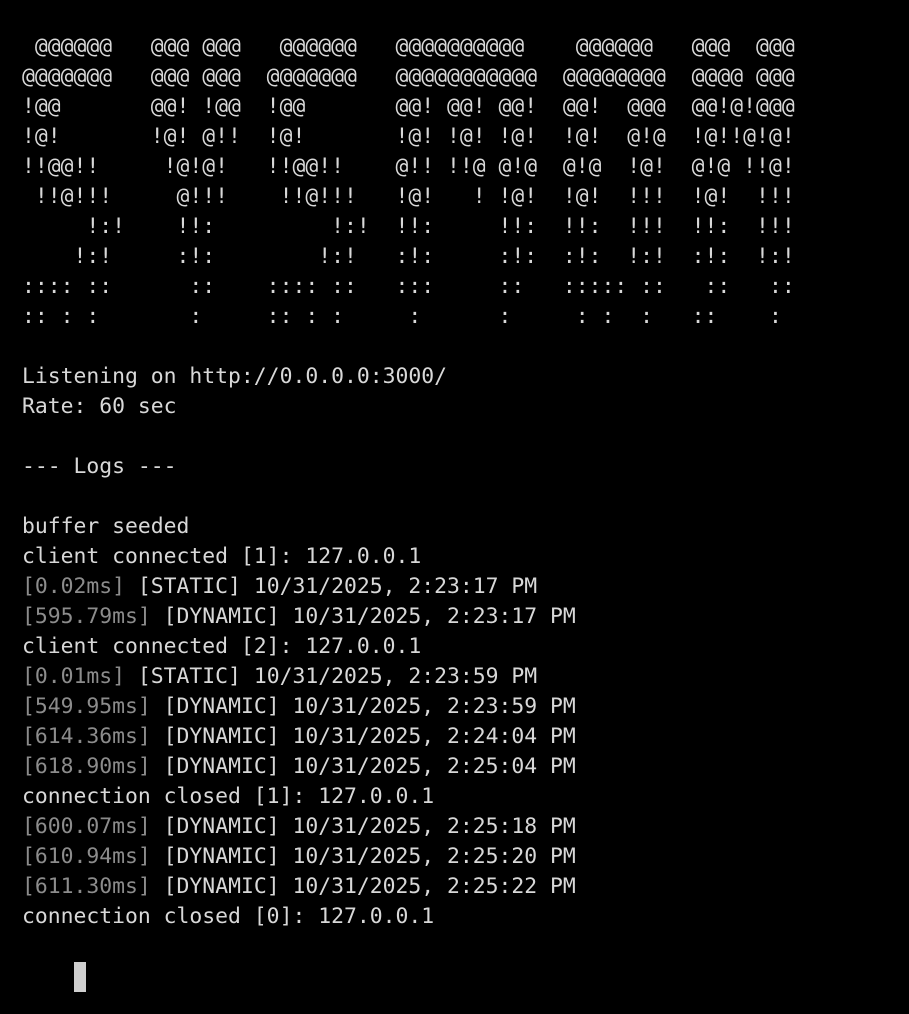  I want to click on log-duration: [595.79ms], so click(86, 616).